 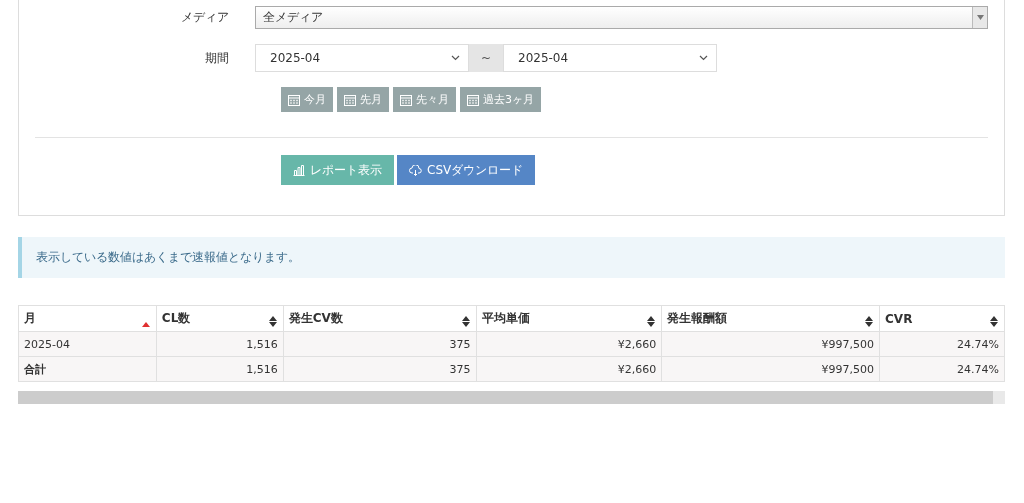 What do you see at coordinates (466, 170) in the screenshot?
I see `csv-download-button: CSVダウンロード` at bounding box center [466, 170].